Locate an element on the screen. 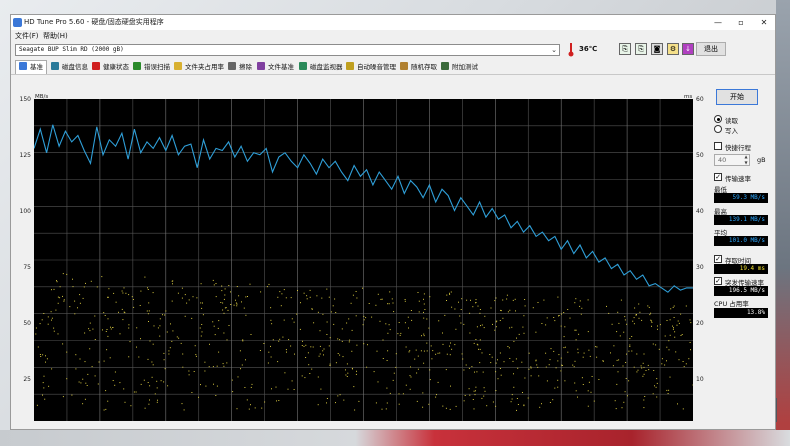  tab-benchmark: 基准 is located at coordinates (31, 67).